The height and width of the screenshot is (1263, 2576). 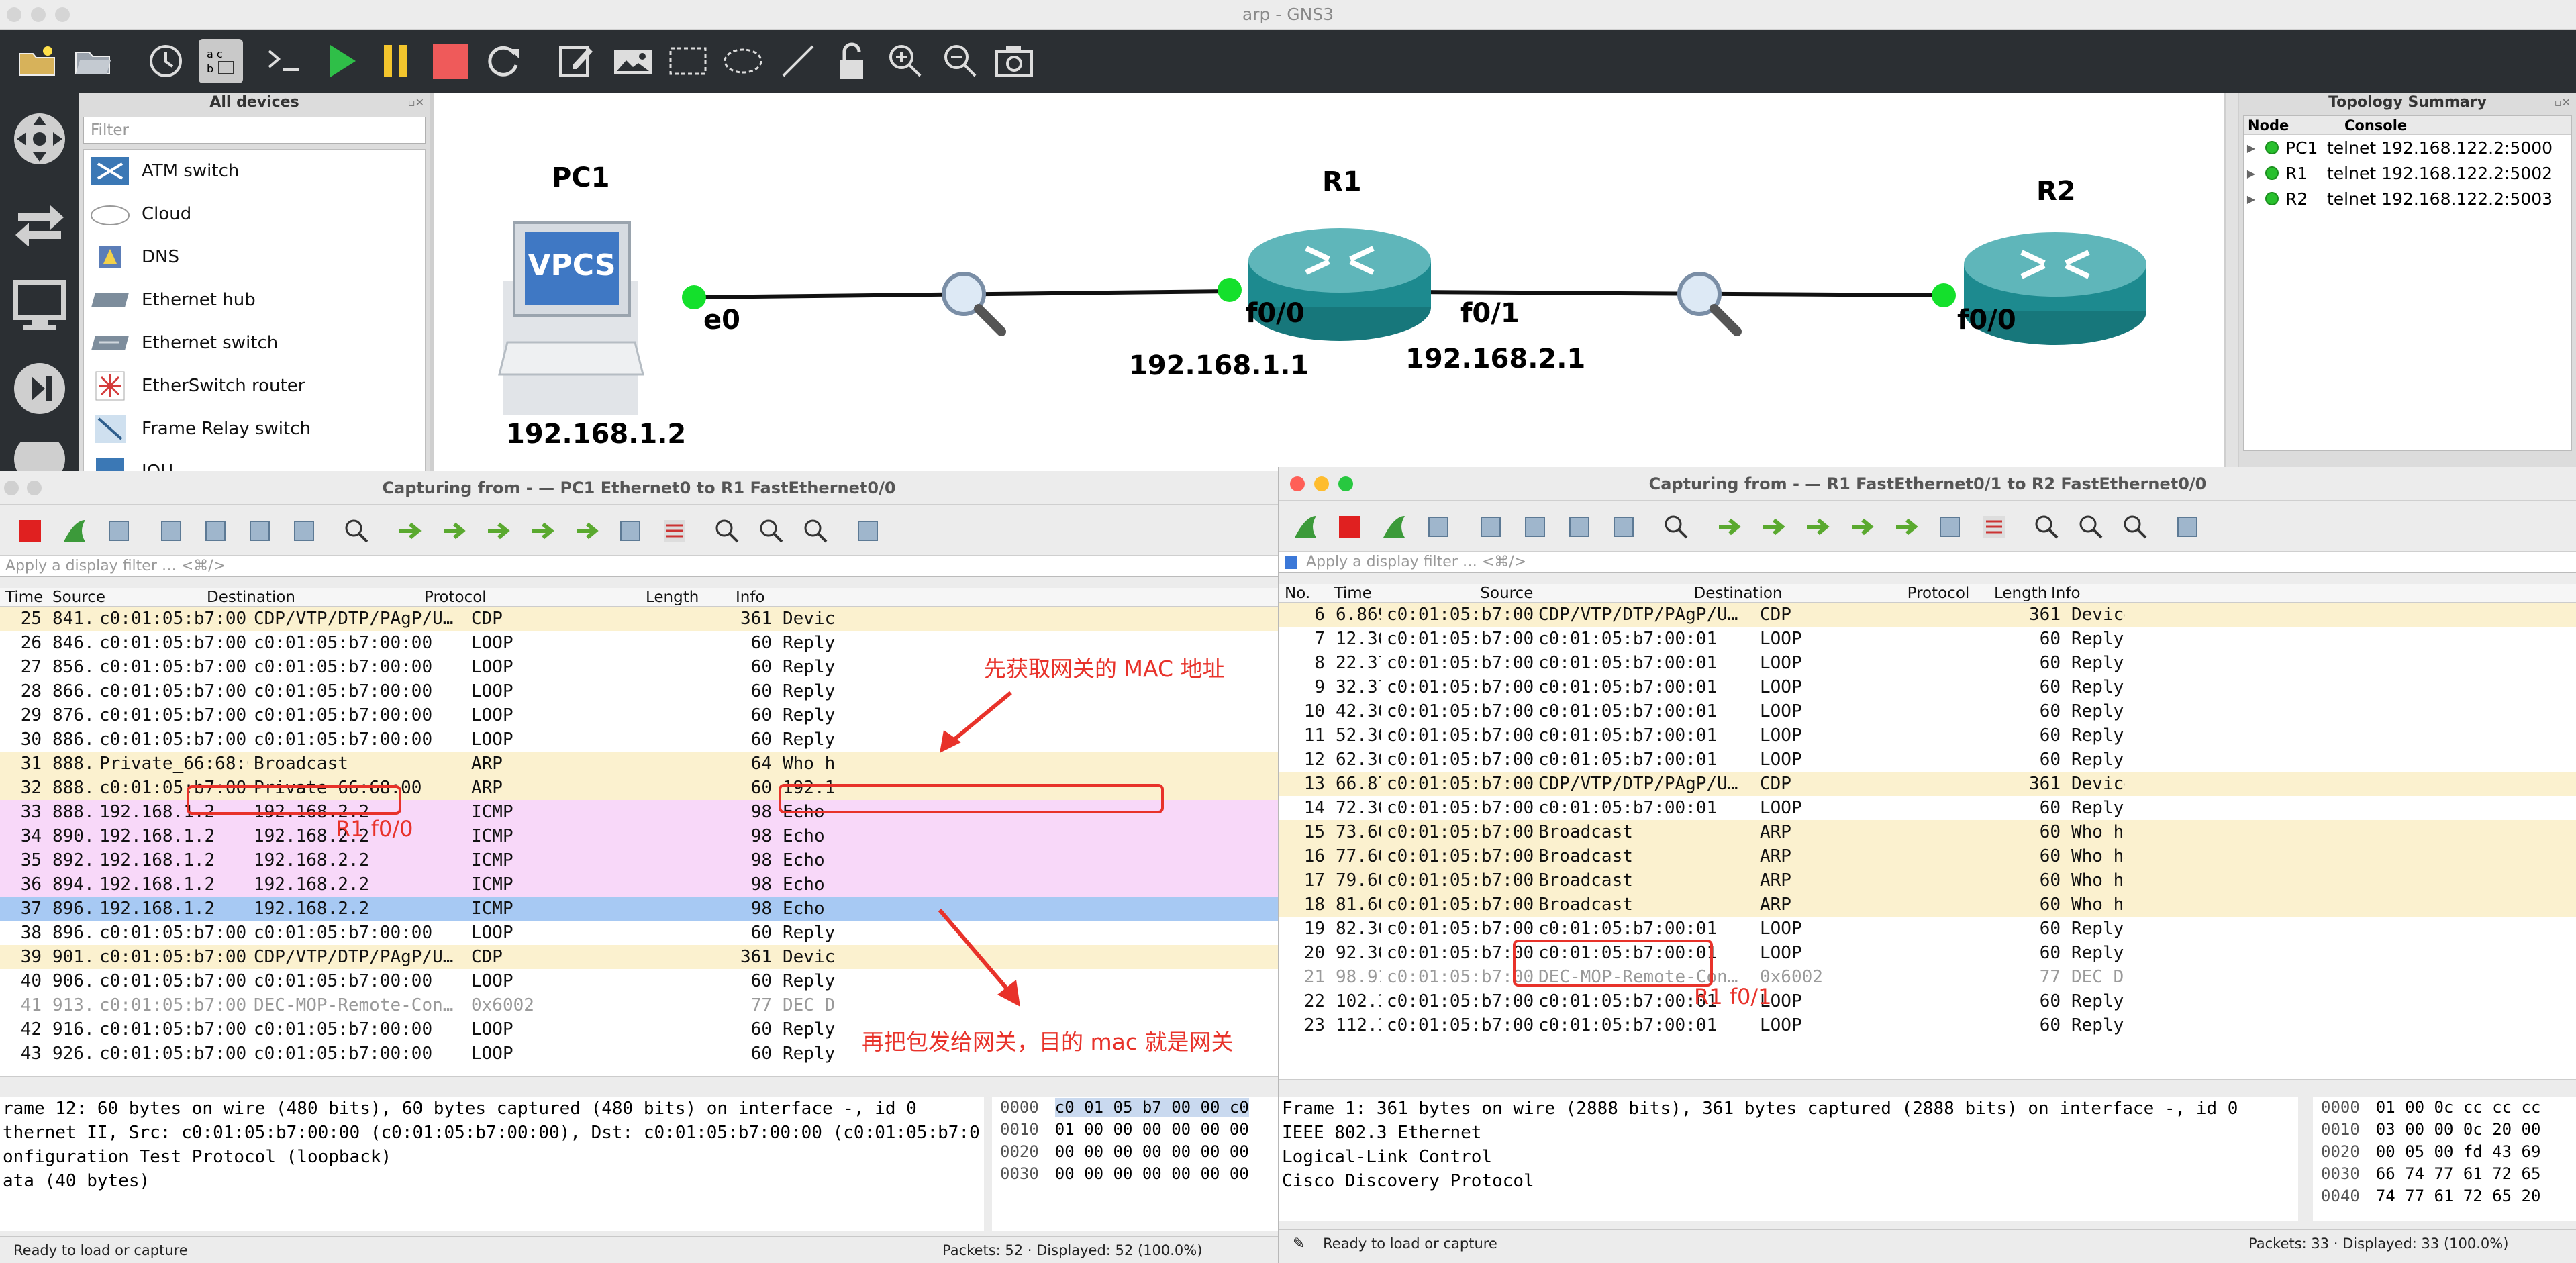 What do you see at coordinates (1790, 1157) in the screenshot?
I see `detail-line: Logical-Link Control` at bounding box center [1790, 1157].